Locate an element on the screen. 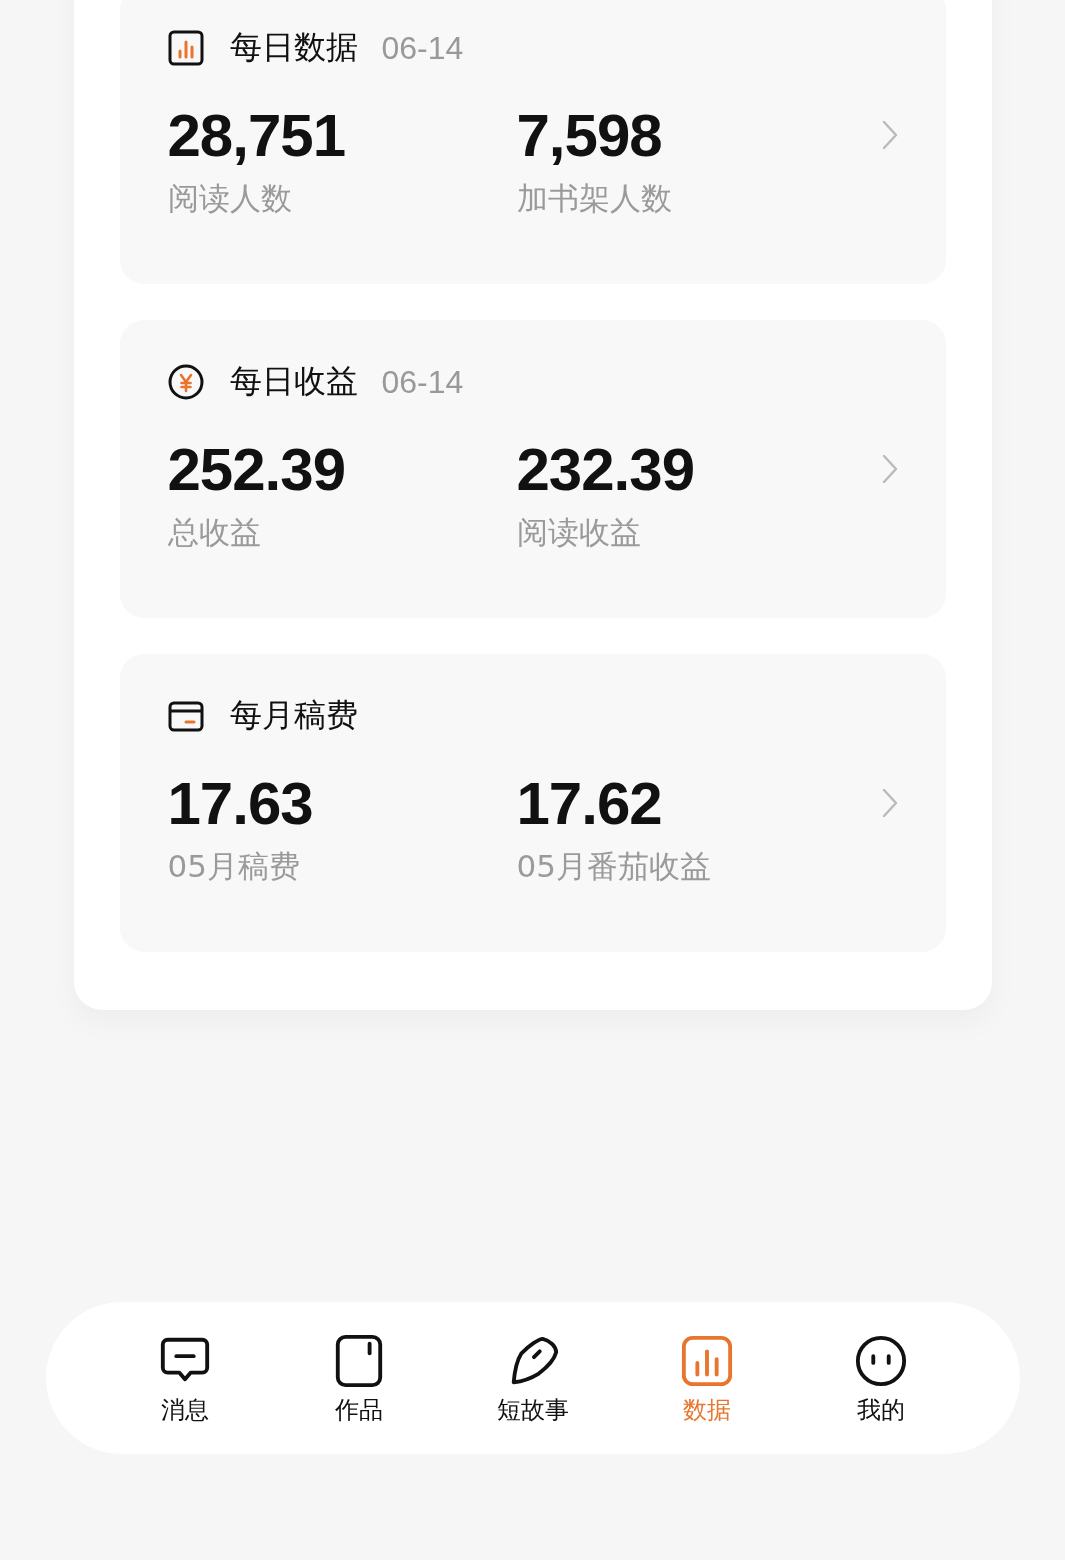 The height and width of the screenshot is (1560, 1065). tab-item: 作品 is located at coordinates (358, 1378).